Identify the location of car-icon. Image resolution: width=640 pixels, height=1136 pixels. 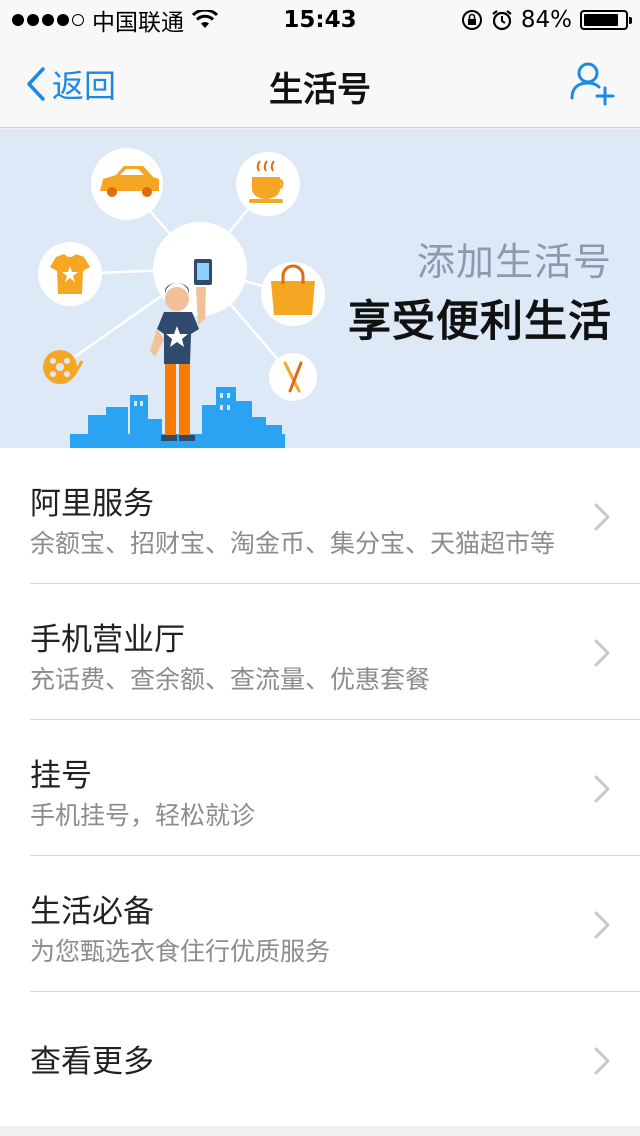
(127, 184).